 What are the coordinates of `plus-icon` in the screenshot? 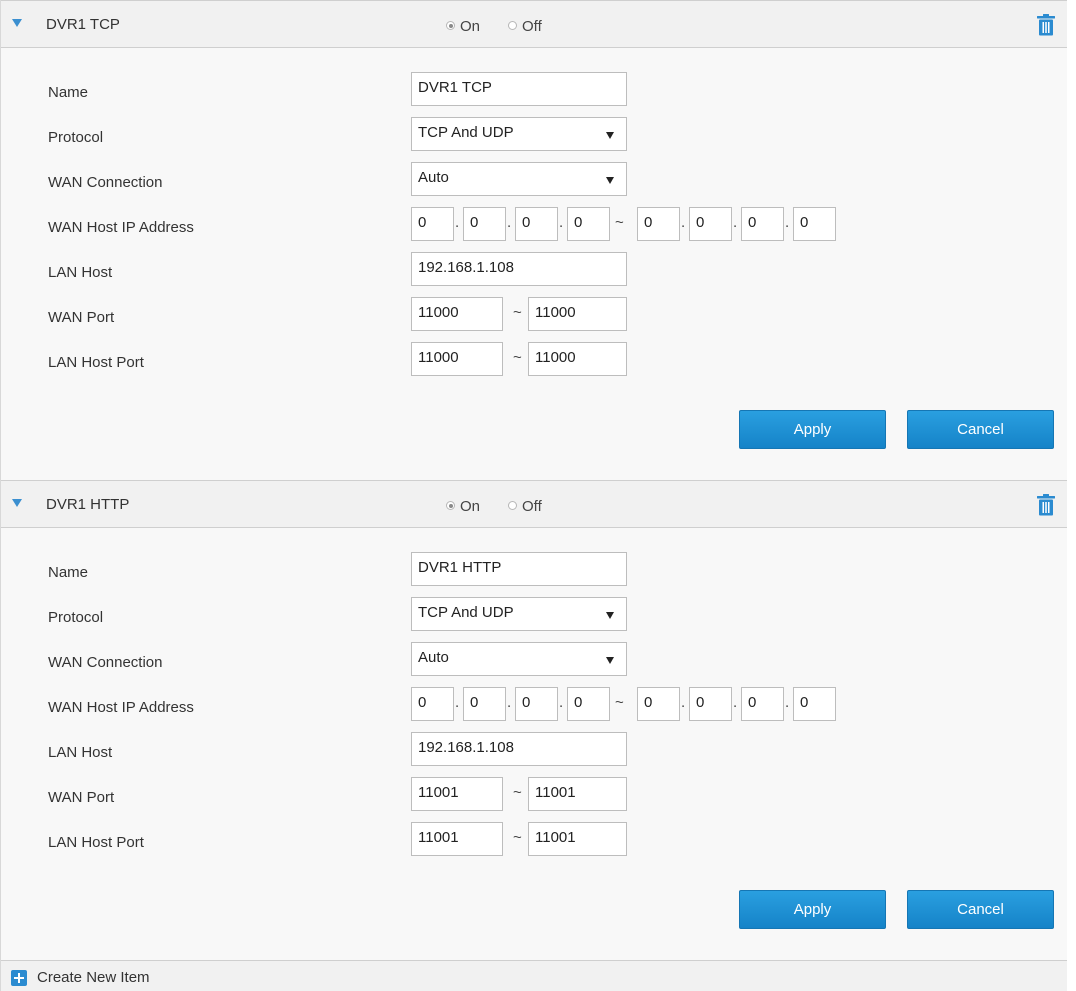 It's located at (19, 978).